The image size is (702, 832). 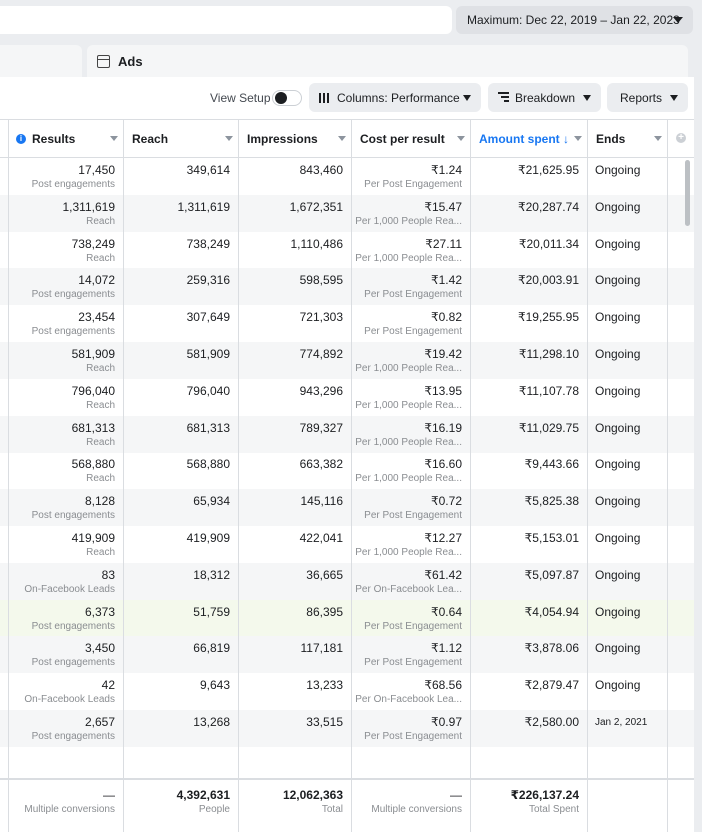 I want to click on column-header-impressions: Impressions, so click(x=294, y=138).